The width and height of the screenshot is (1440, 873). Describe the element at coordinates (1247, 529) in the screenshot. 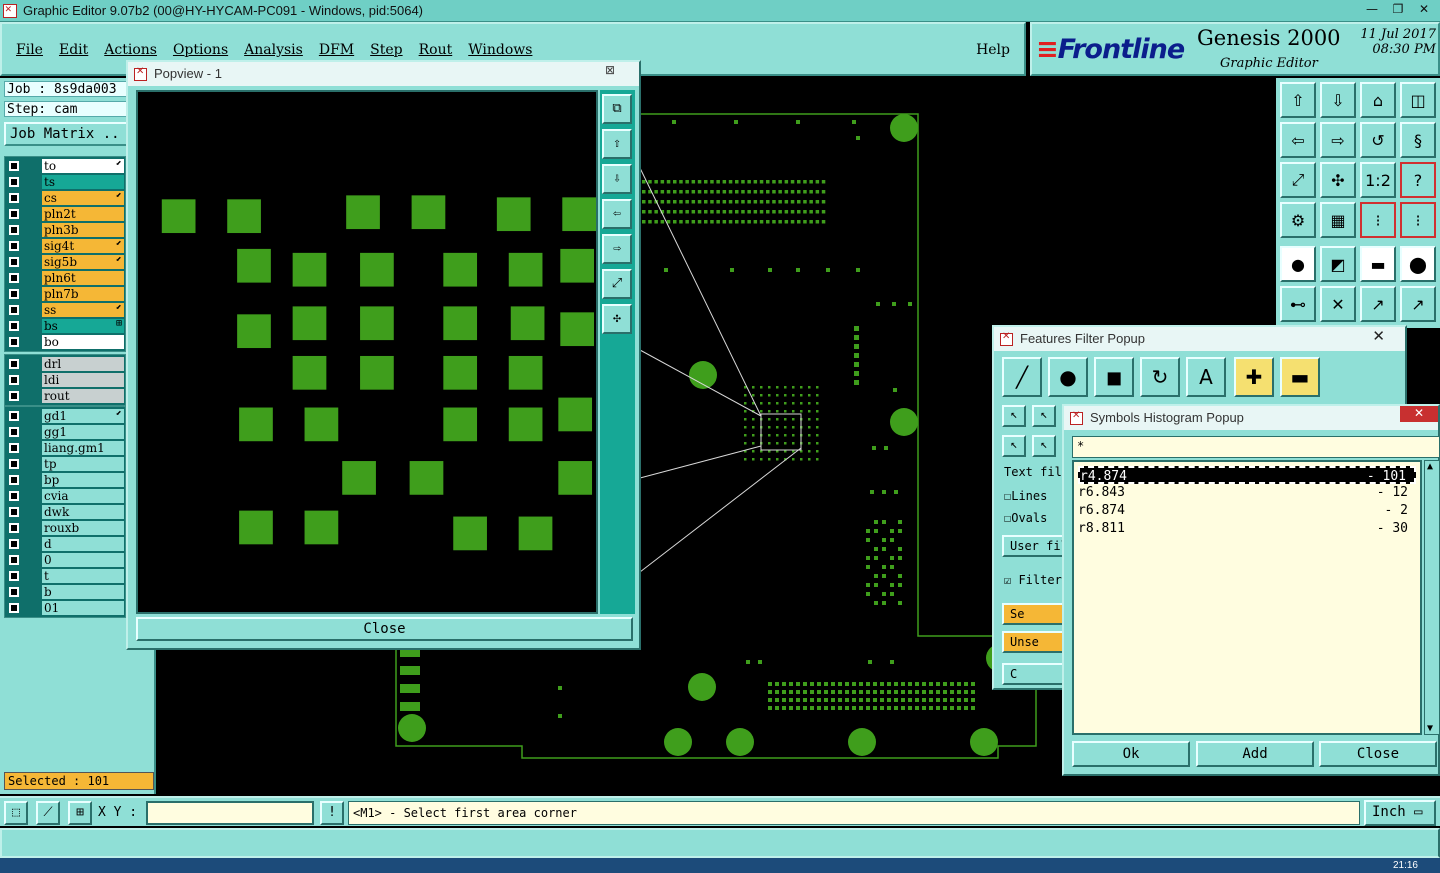

I see `symbol-row: r8.811 - 30` at that location.